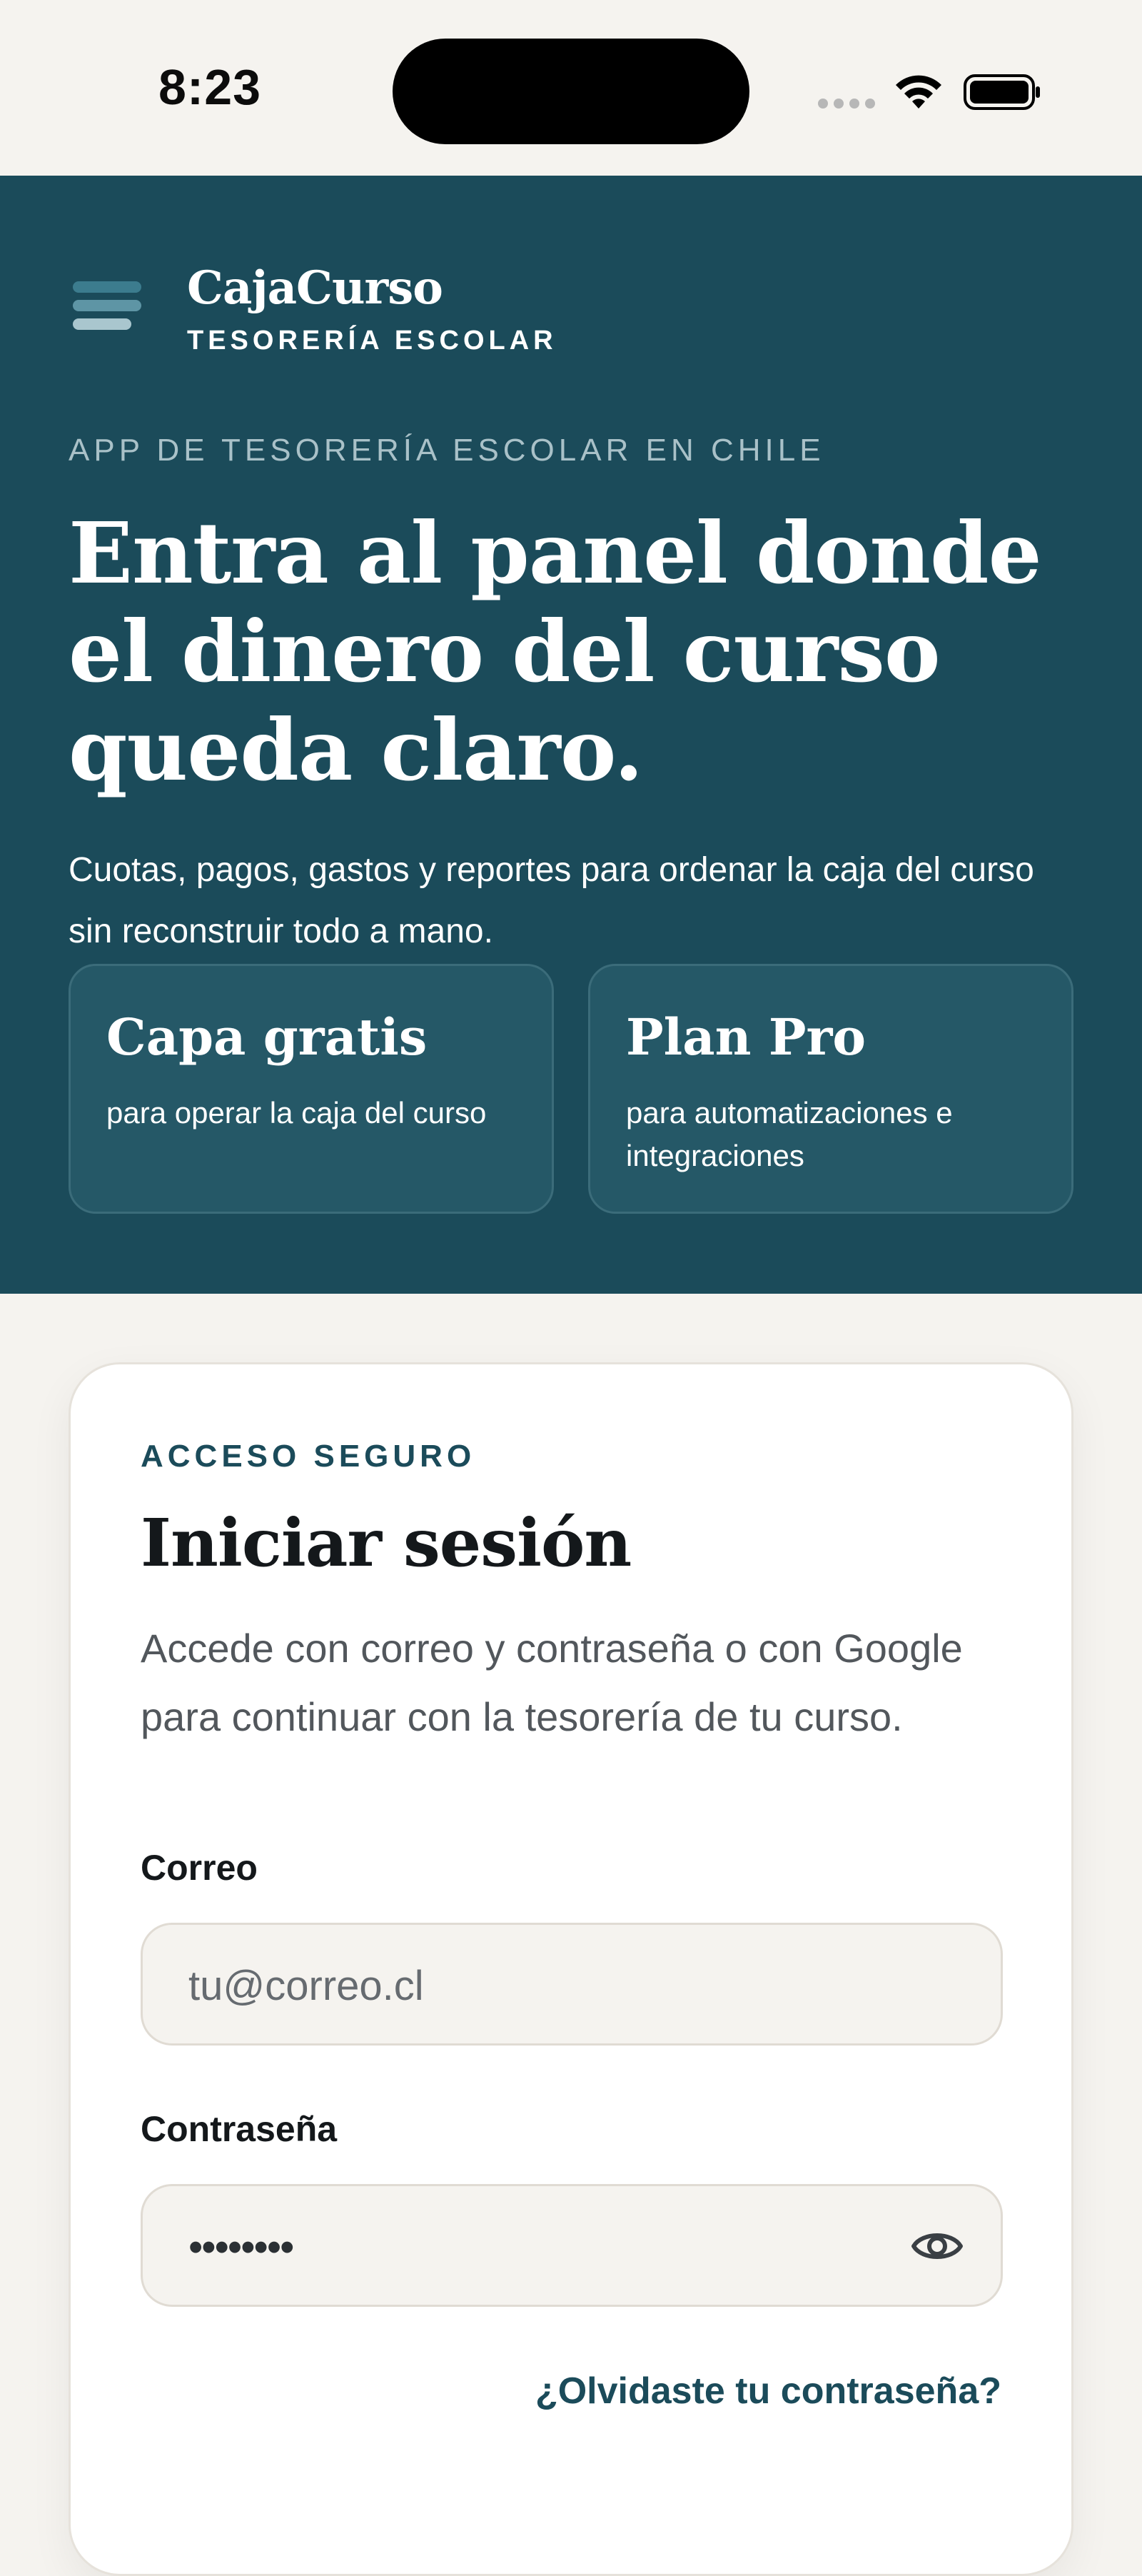  I want to click on wifi-icon, so click(918, 92).